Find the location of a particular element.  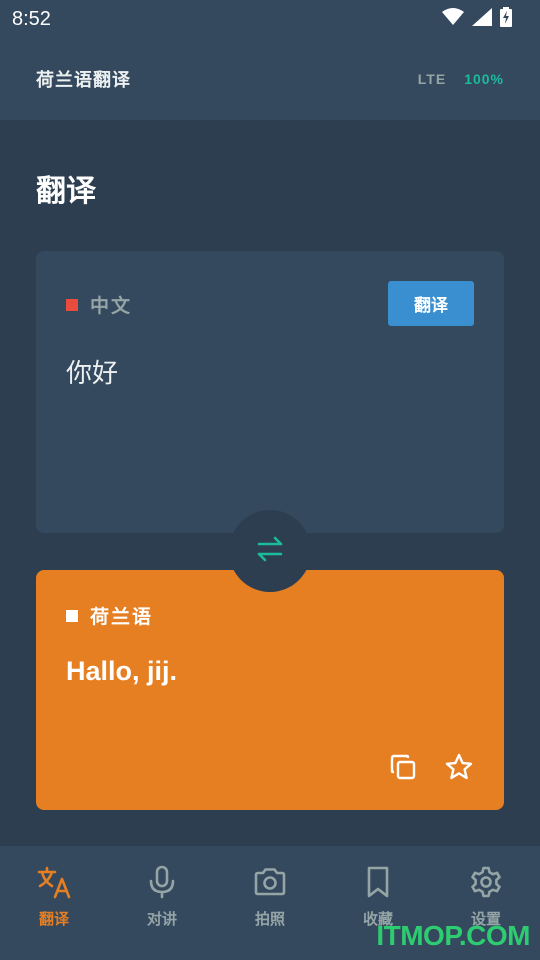

nav-item-camera: 拍照 is located at coordinates (270, 912).